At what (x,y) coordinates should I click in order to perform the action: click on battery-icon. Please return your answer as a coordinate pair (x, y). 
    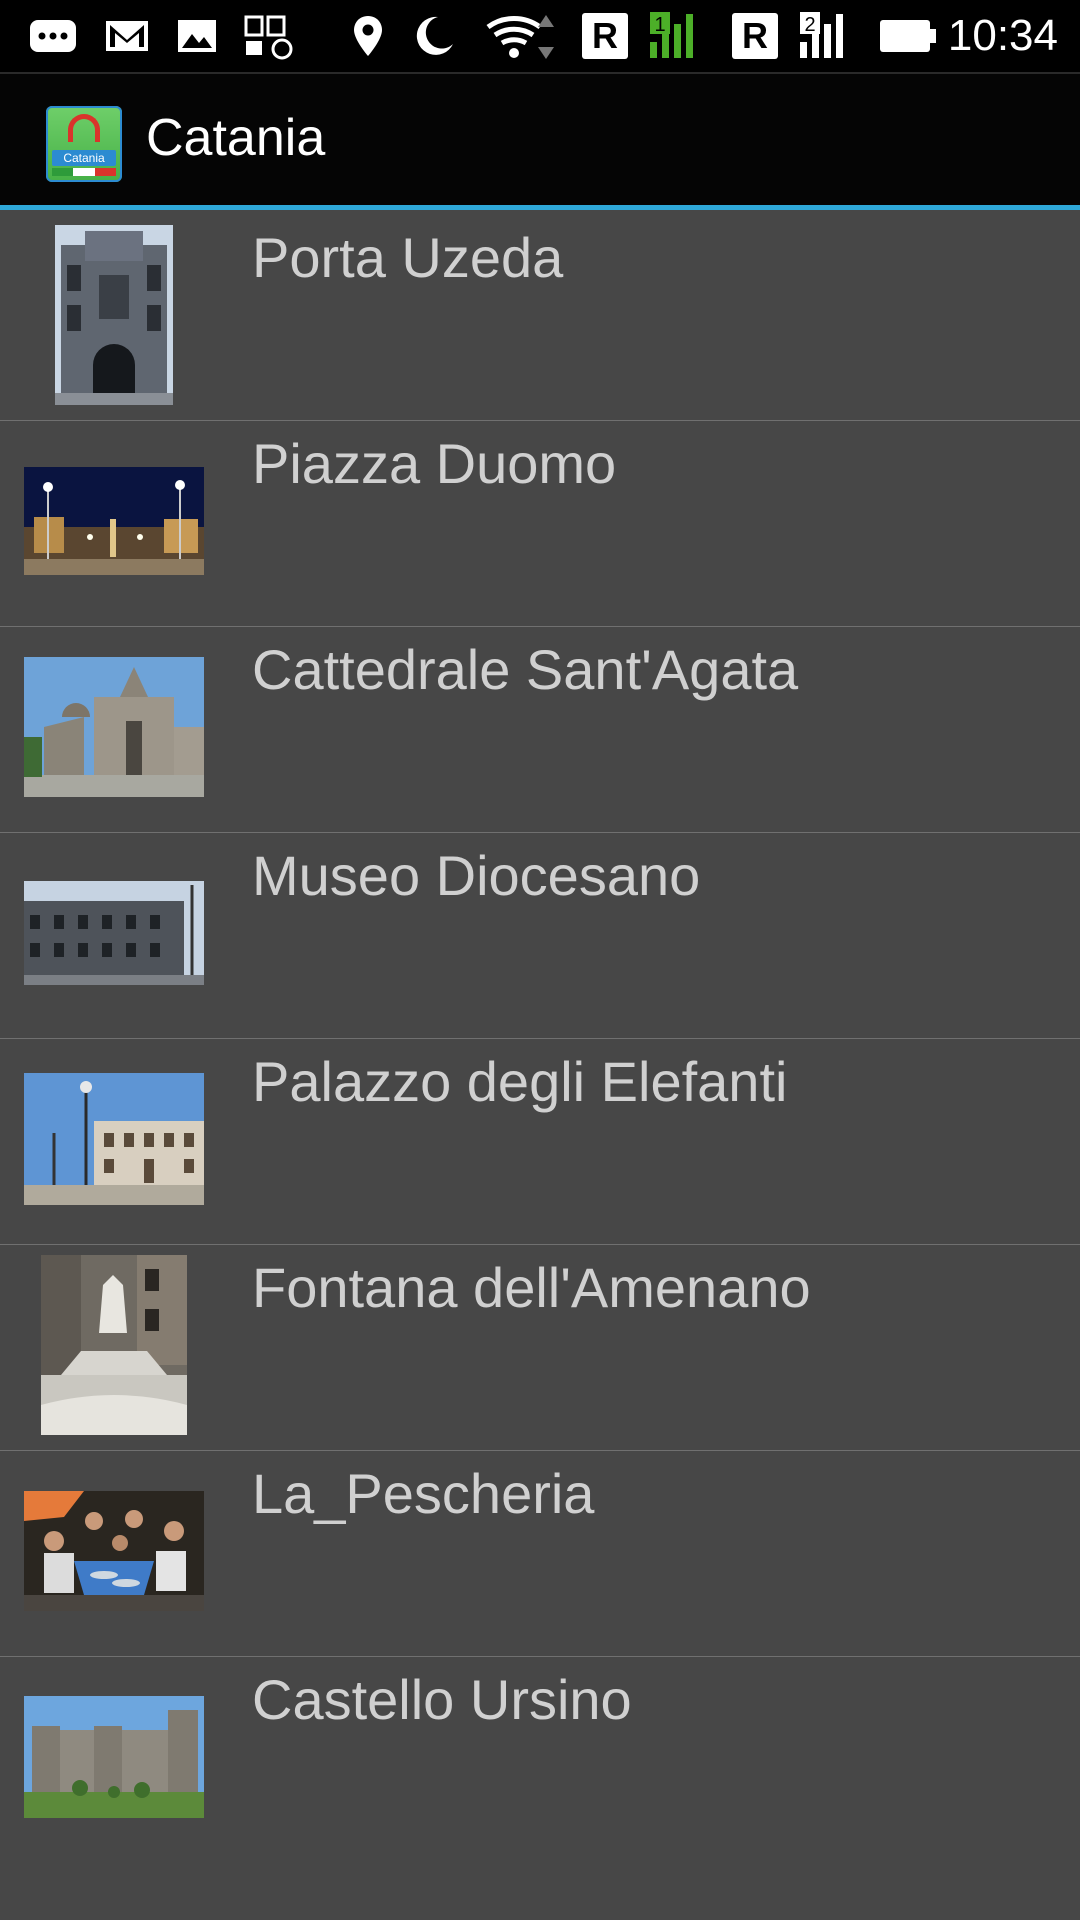
    Looking at the image, I should click on (908, 36).